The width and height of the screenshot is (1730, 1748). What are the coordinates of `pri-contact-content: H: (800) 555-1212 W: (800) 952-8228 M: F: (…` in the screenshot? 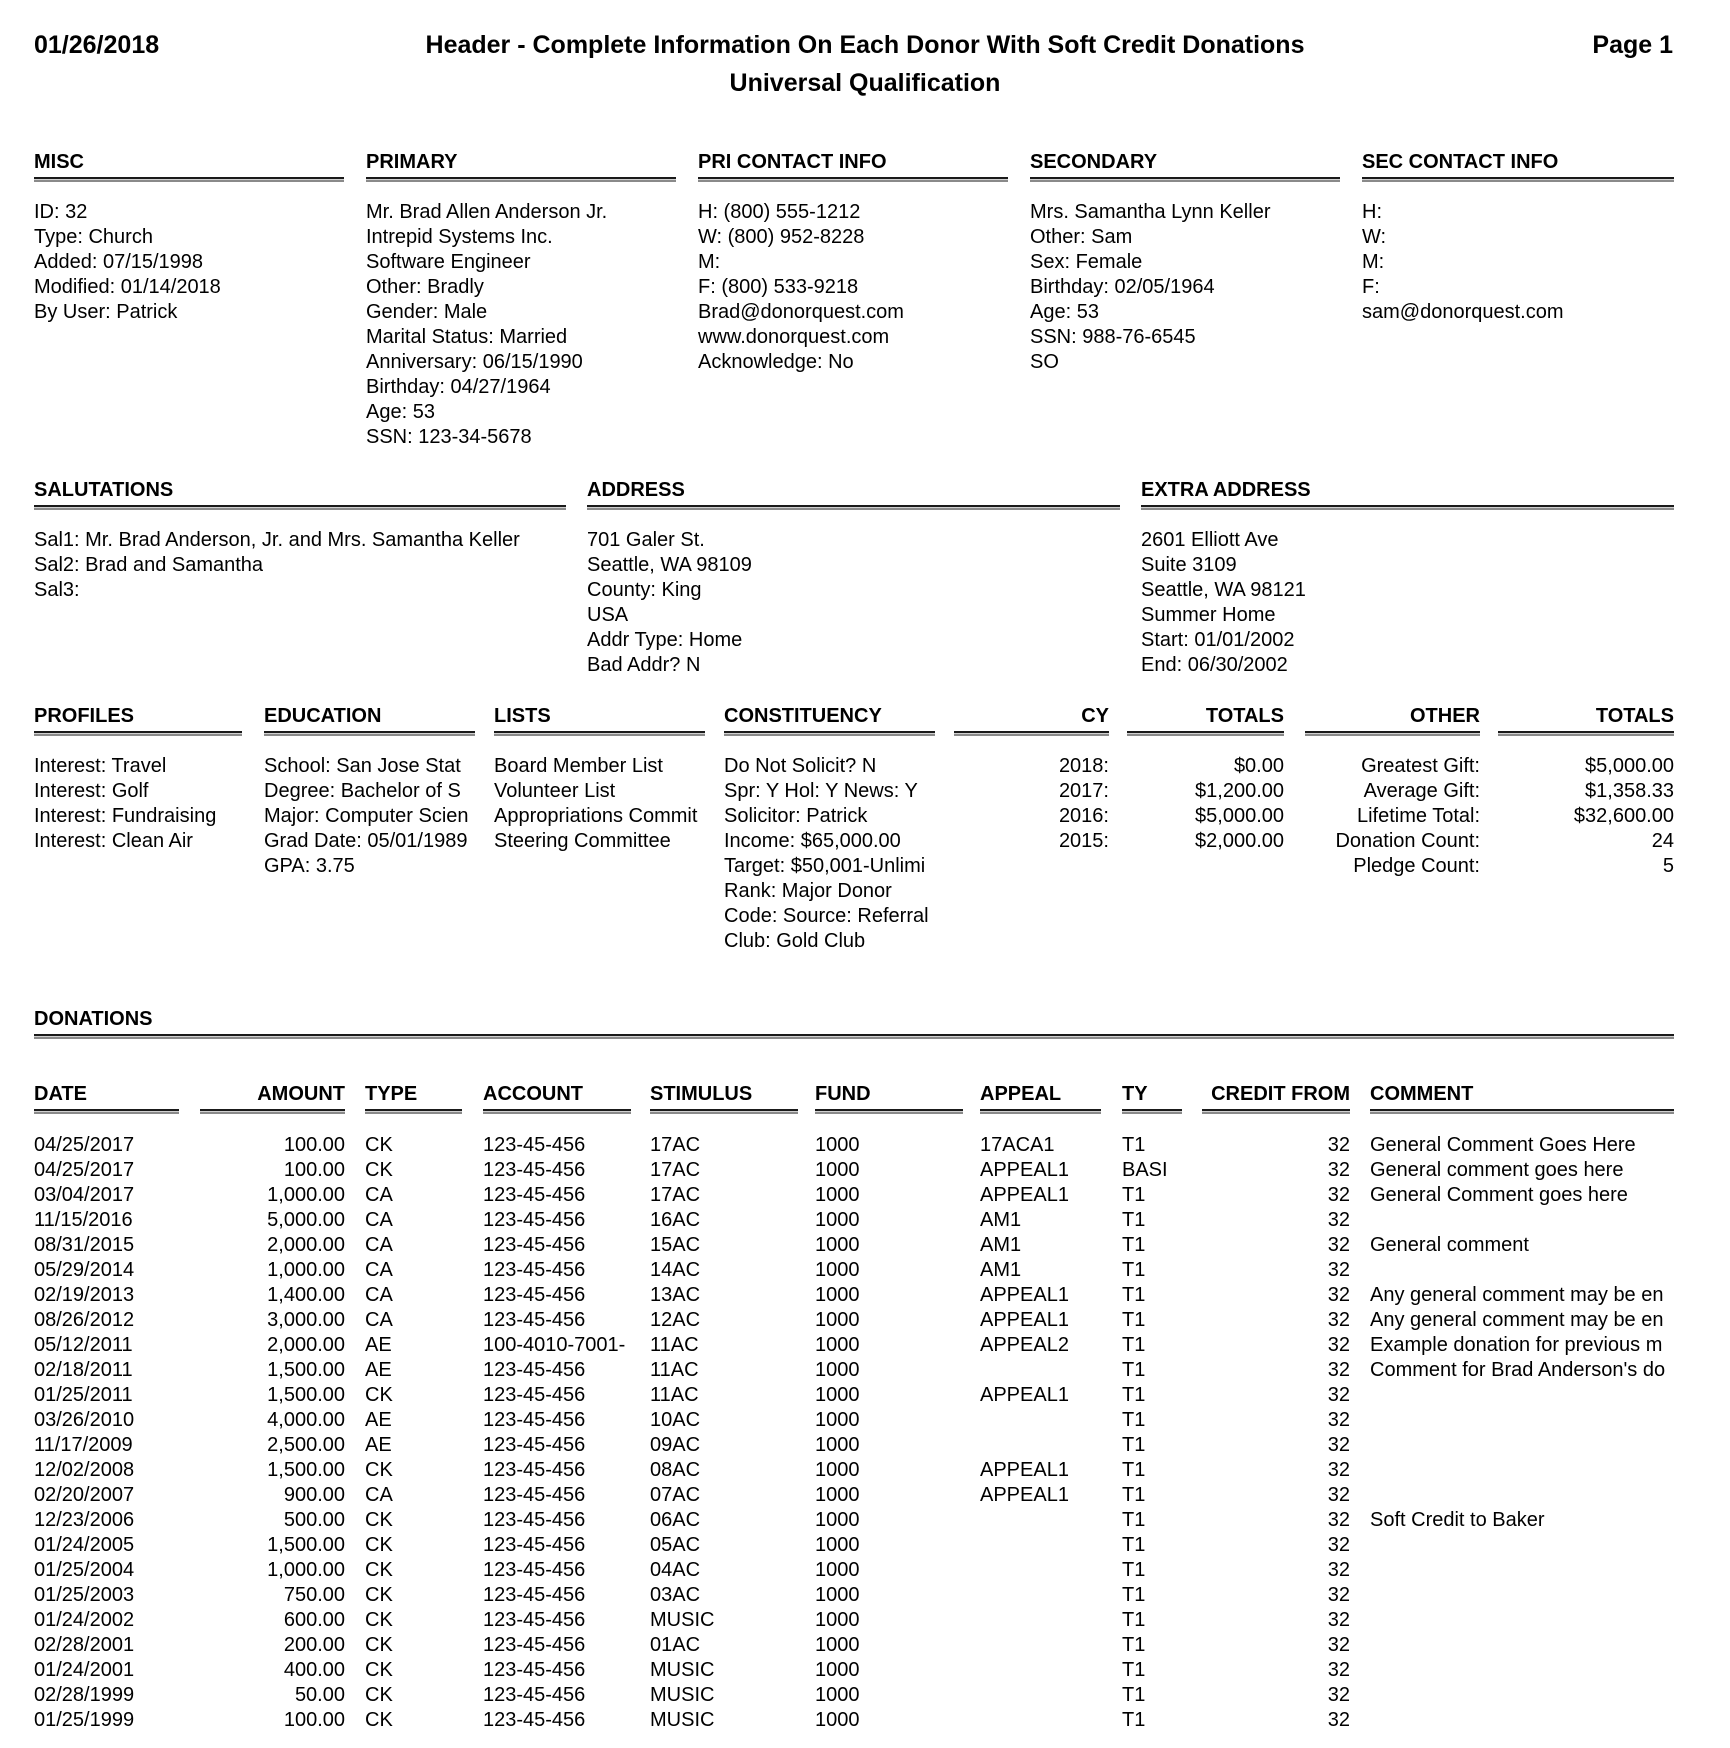 It's located at (853, 287).